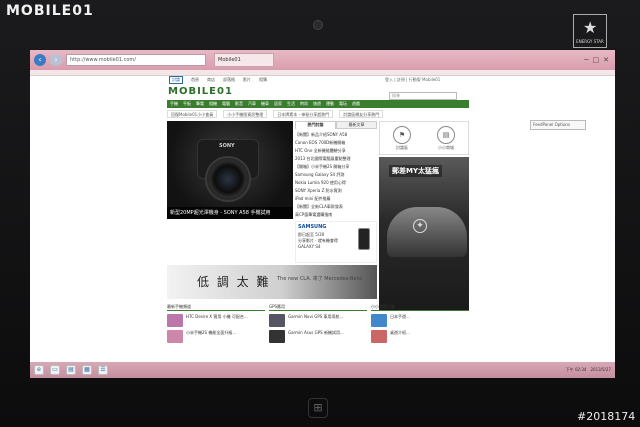 The width and height of the screenshot is (640, 427). I want to click on column-header: 小小遊戲討論, so click(420, 307).